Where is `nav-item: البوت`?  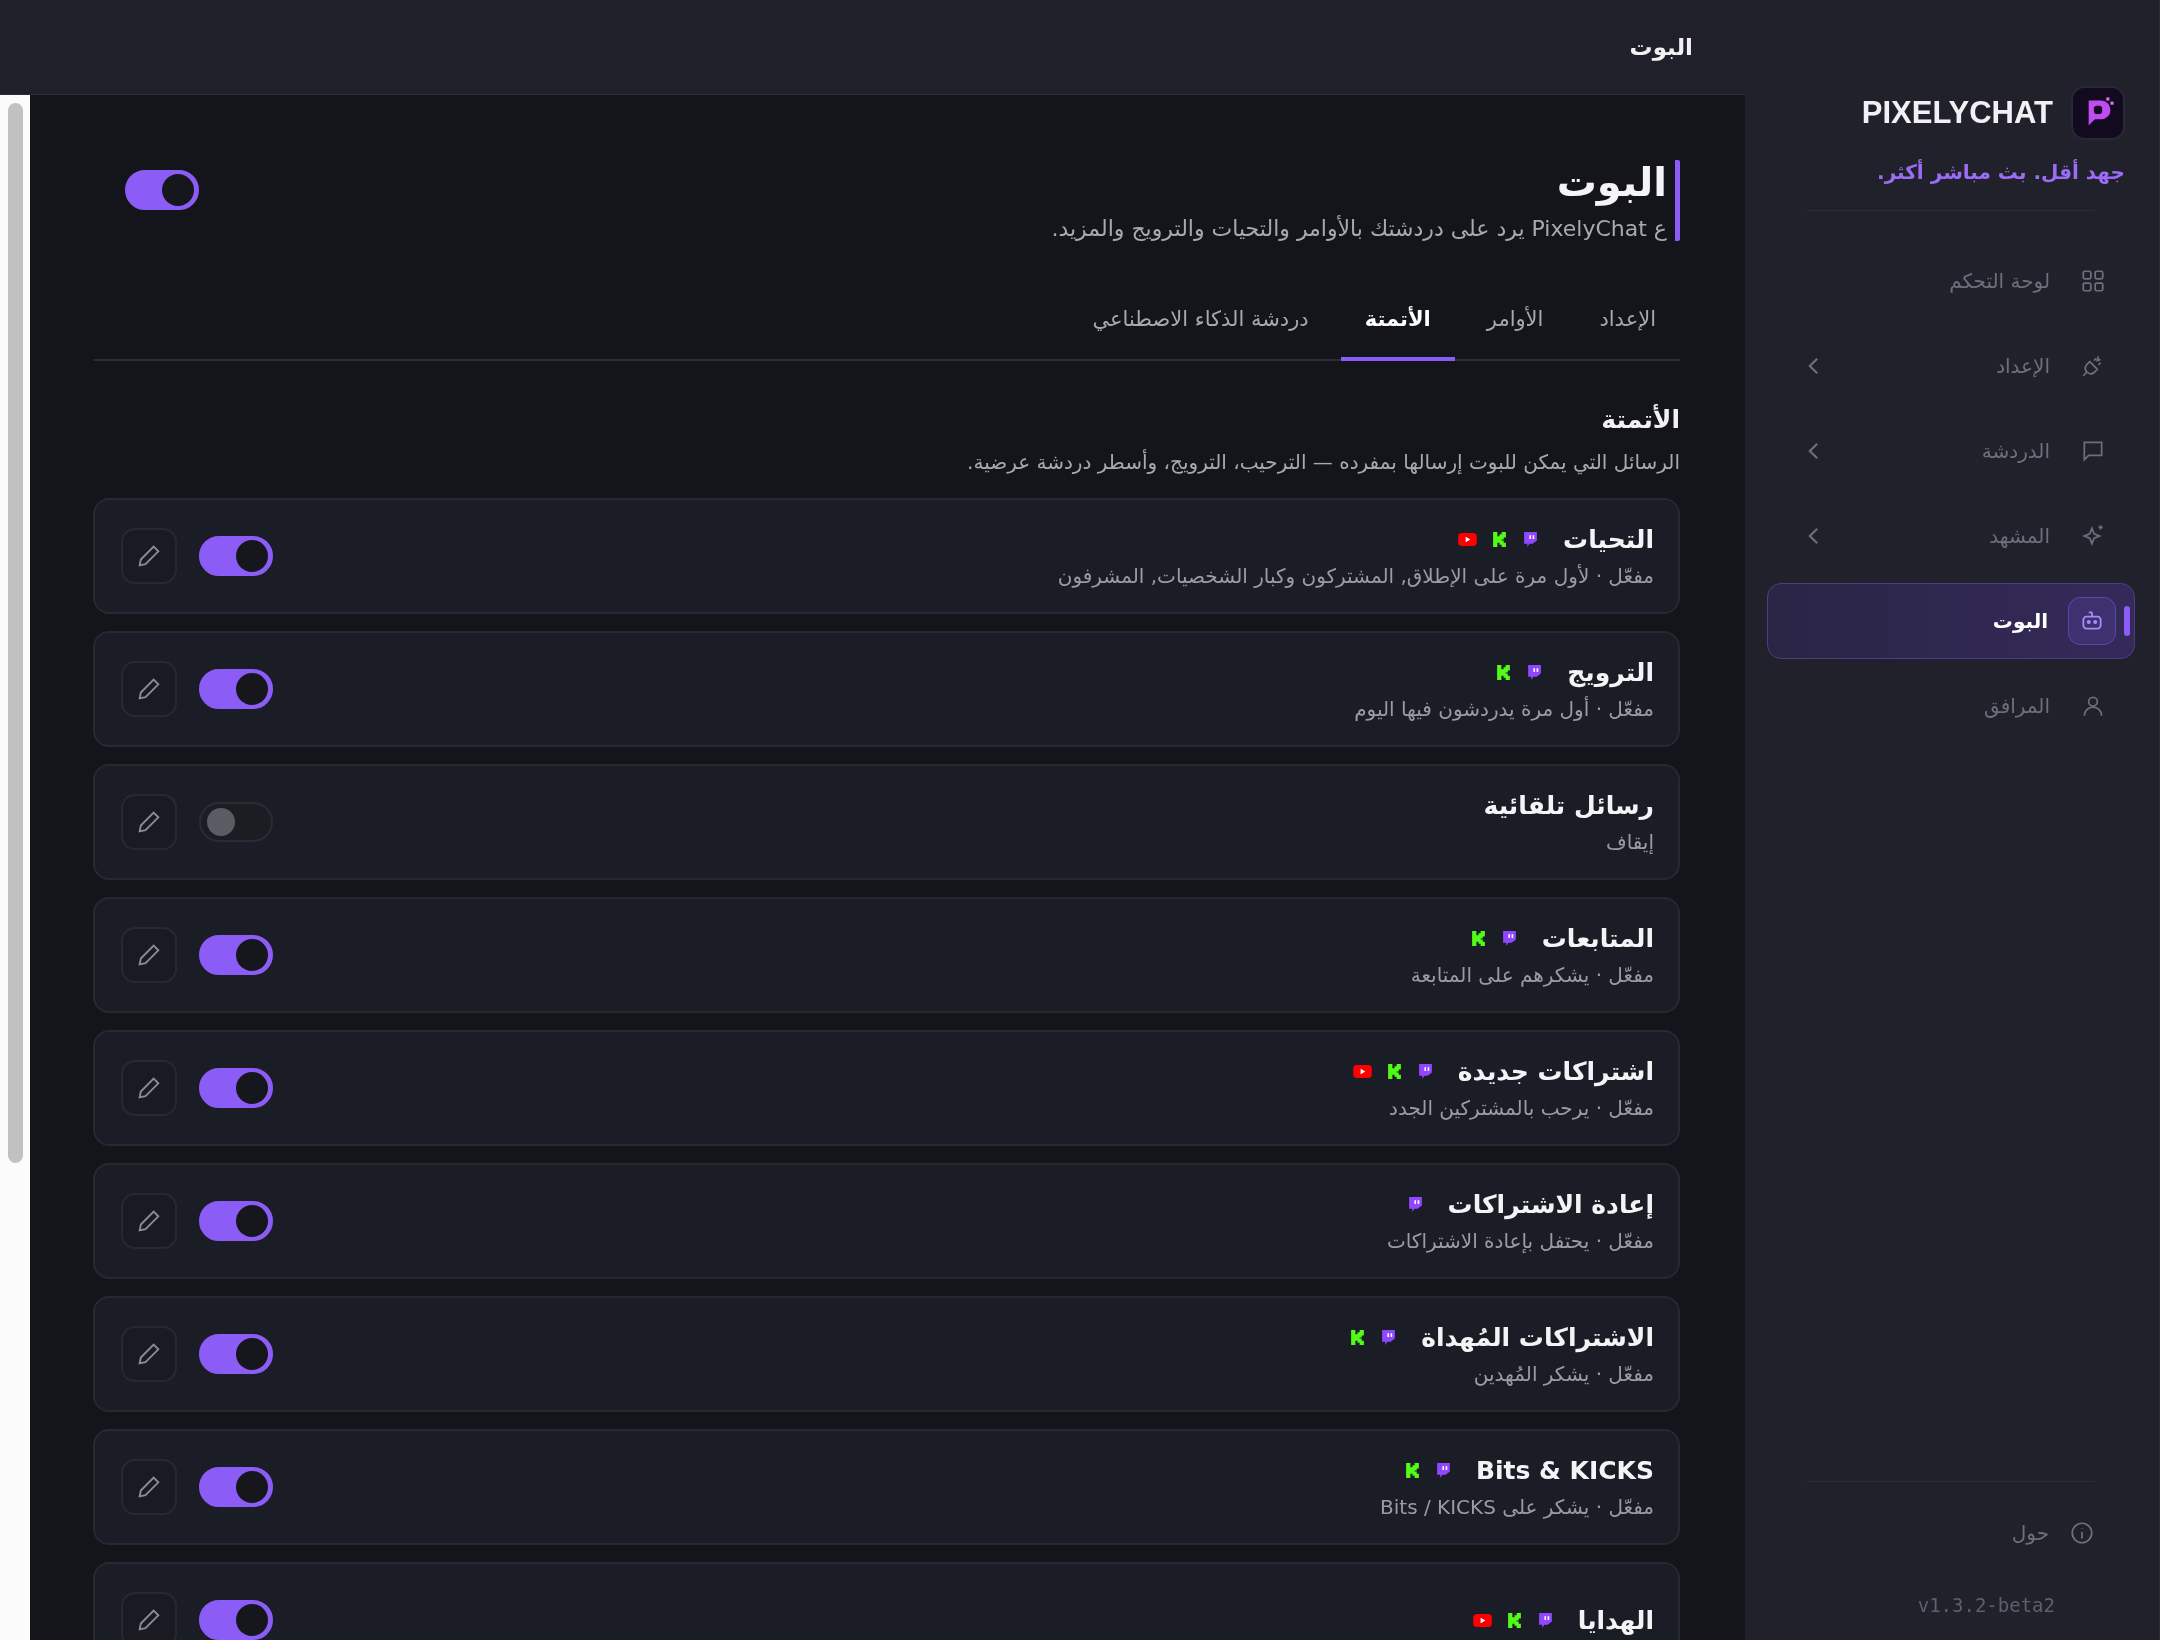 nav-item: البوت is located at coordinates (1951, 621).